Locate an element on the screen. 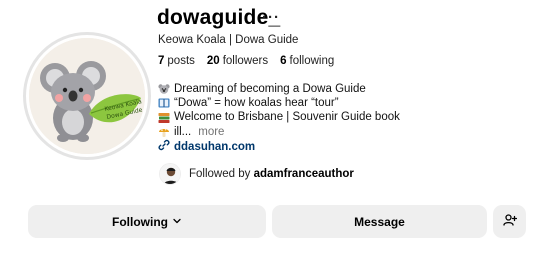  posts-number: 7 is located at coordinates (161, 61).